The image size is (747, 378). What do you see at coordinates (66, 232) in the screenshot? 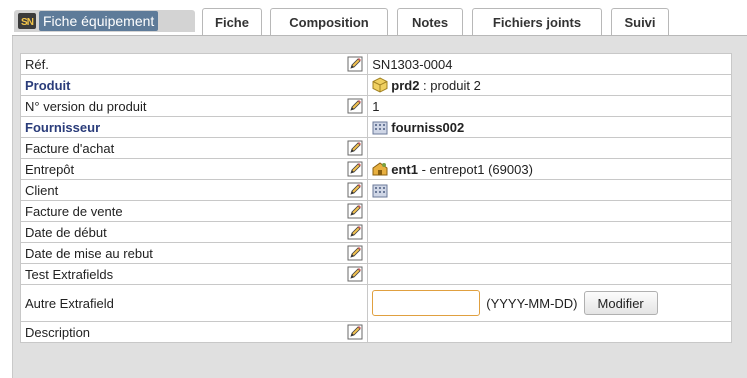
I see `label-text: Date de début` at bounding box center [66, 232].